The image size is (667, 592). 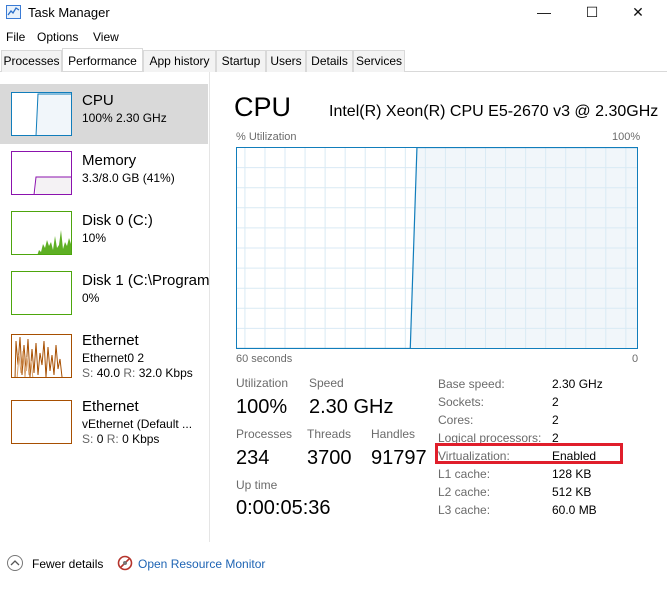 I want to click on sockets-label: Sockets:, so click(x=461, y=402).